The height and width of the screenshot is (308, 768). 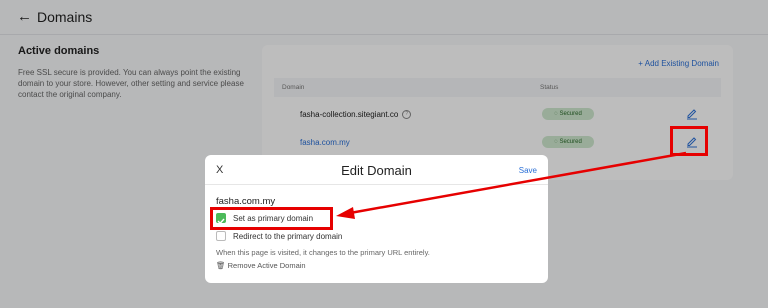 I want to click on annotation-arrow, so click(x=511, y=185).